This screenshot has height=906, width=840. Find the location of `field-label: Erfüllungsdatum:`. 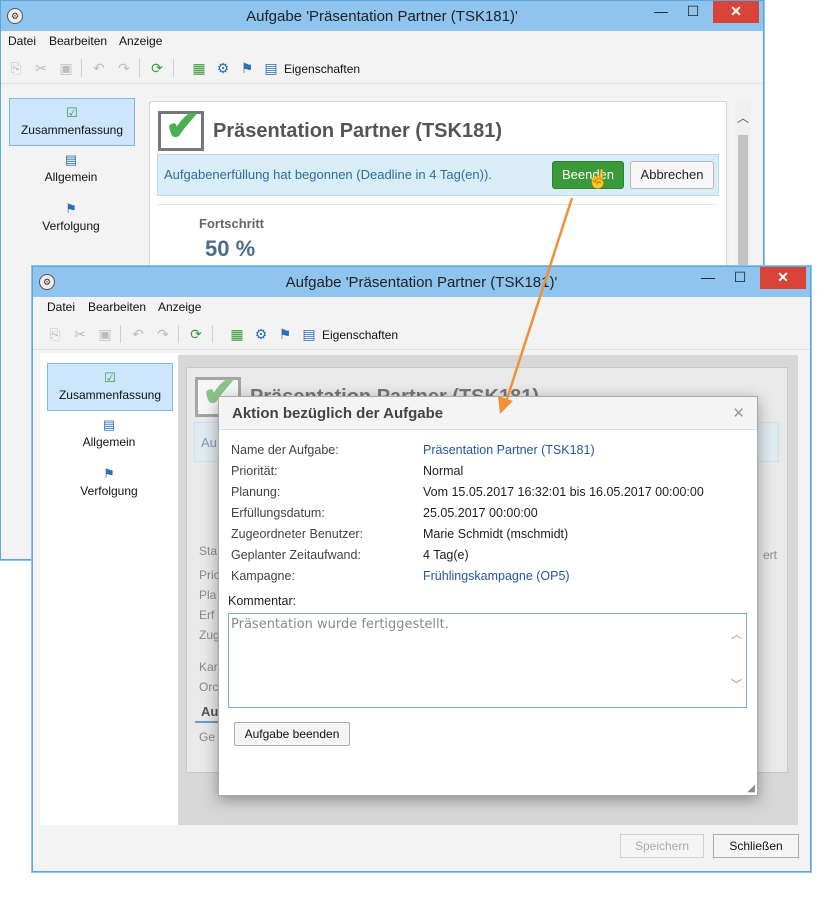

field-label: Erfüllungsdatum: is located at coordinates (278, 513).